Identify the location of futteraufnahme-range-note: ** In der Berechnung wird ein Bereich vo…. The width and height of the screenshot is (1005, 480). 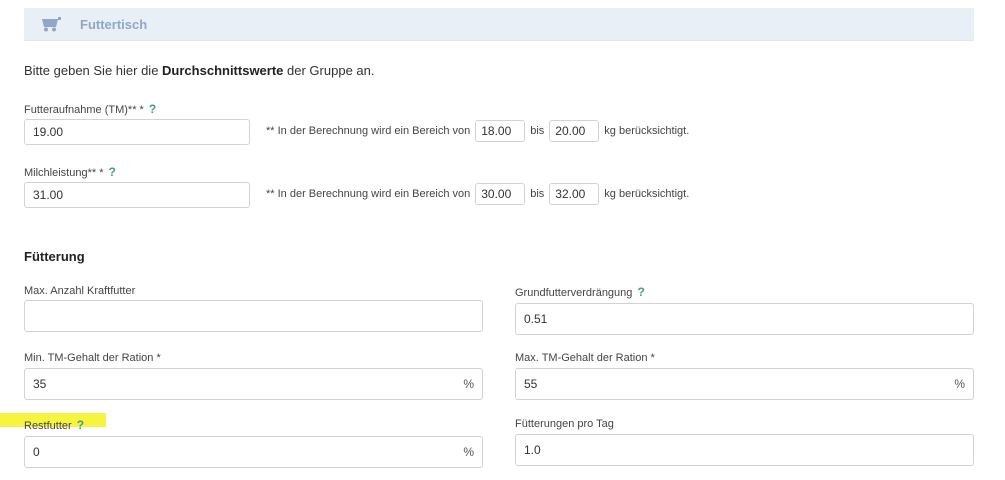
(477, 131).